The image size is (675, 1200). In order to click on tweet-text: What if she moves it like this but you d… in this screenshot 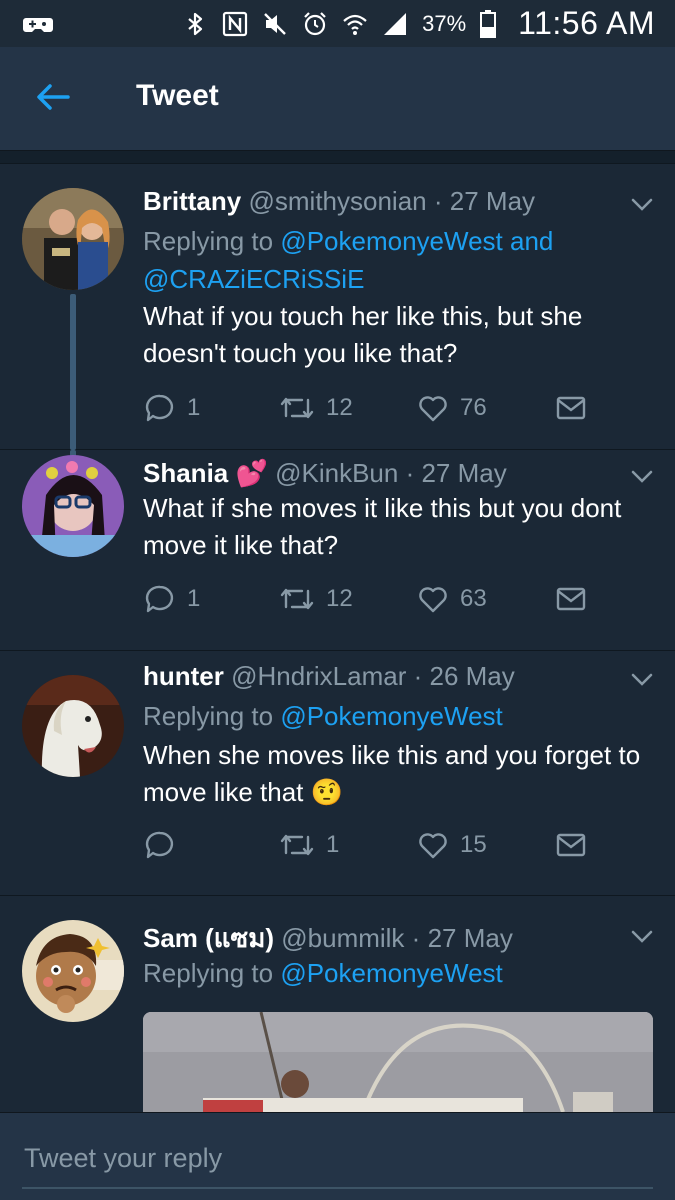, I will do `click(382, 526)`.